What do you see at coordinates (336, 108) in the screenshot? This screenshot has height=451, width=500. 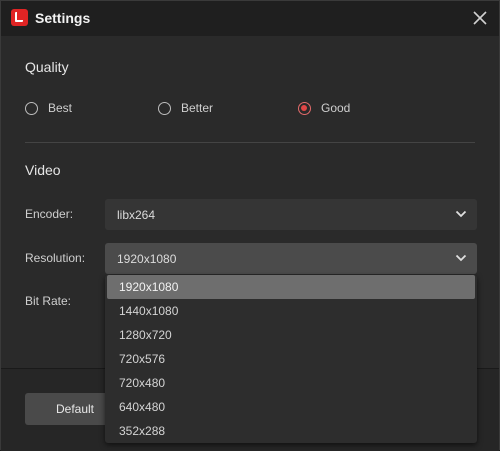 I see `quality-good-label: Good` at bounding box center [336, 108].